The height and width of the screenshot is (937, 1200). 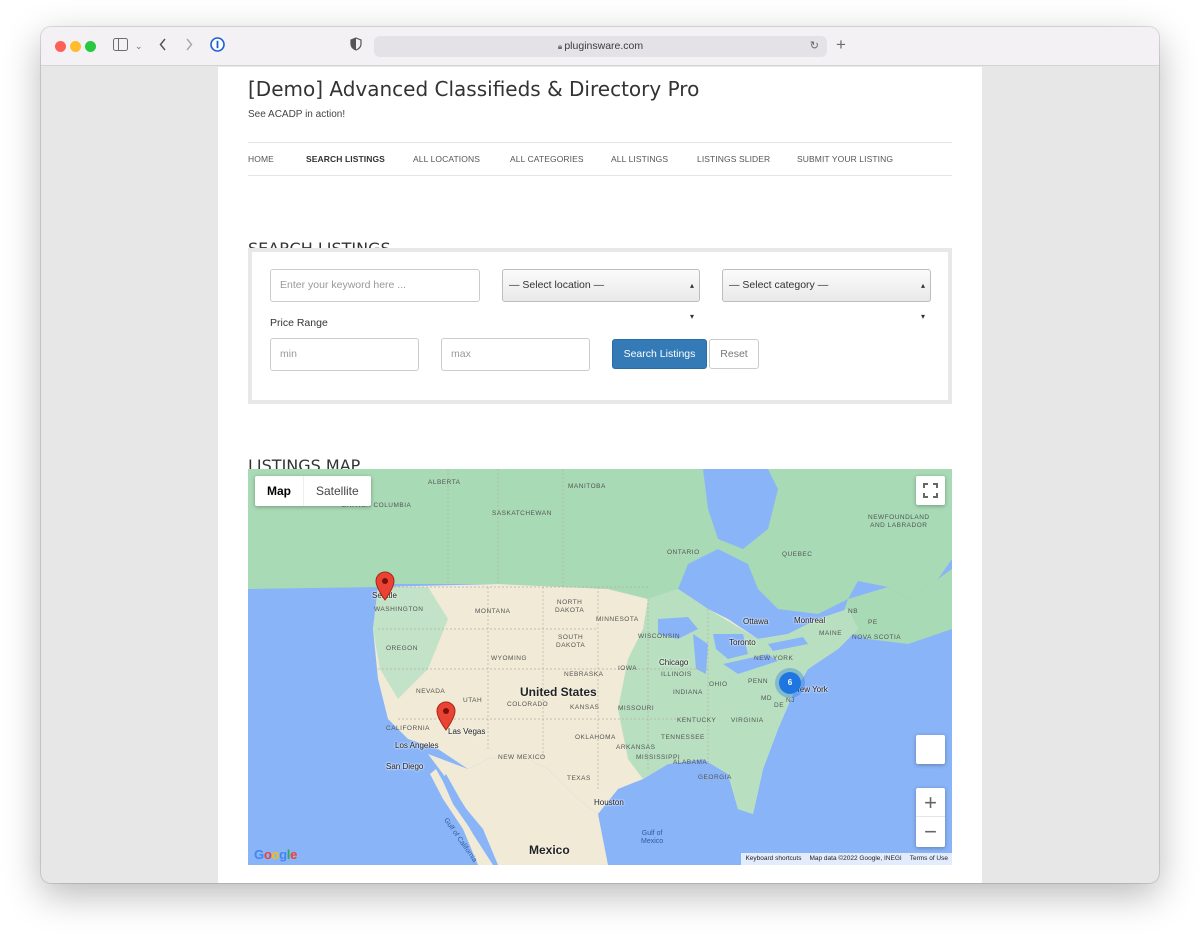 I want to click on water-gulf-of-mexico: Gulf of Mexico, so click(x=652, y=837).